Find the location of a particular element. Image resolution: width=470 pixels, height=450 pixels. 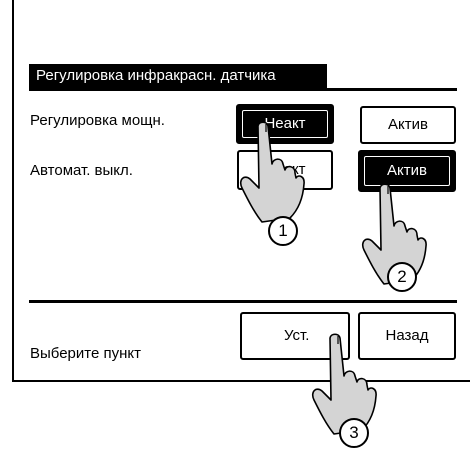

power-active-button: Актив is located at coordinates (408, 125).